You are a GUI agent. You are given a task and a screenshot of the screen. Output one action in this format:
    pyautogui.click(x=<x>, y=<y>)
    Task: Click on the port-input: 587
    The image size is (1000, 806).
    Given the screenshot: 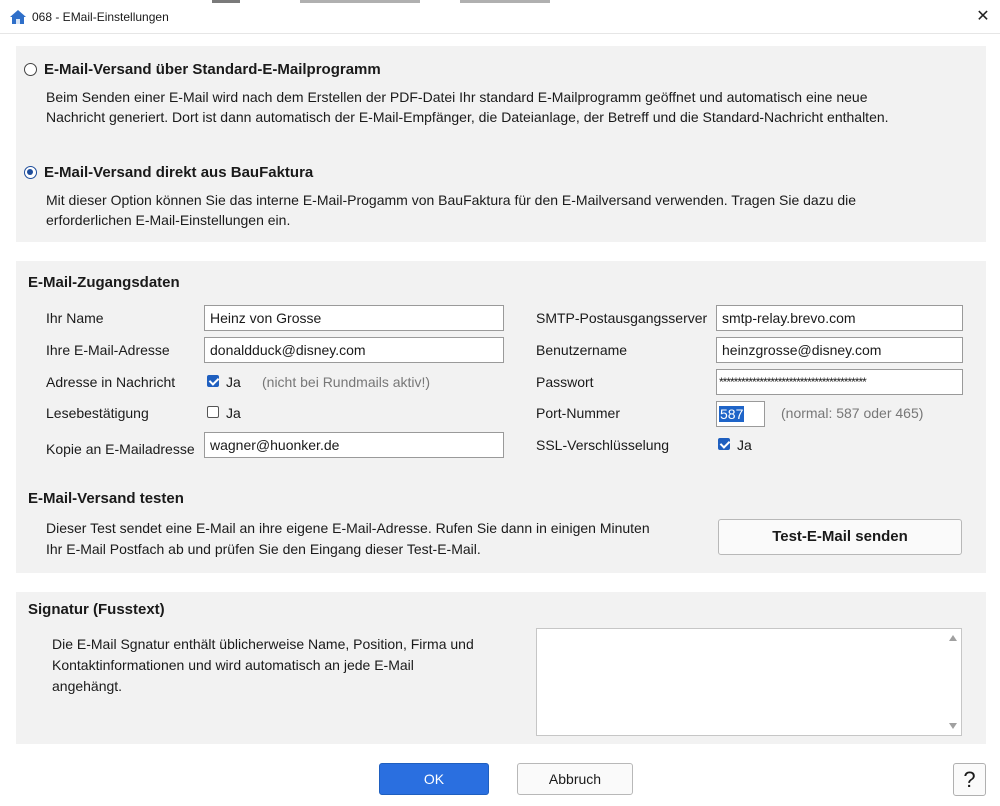 What is the action you would take?
    pyautogui.click(x=740, y=414)
    